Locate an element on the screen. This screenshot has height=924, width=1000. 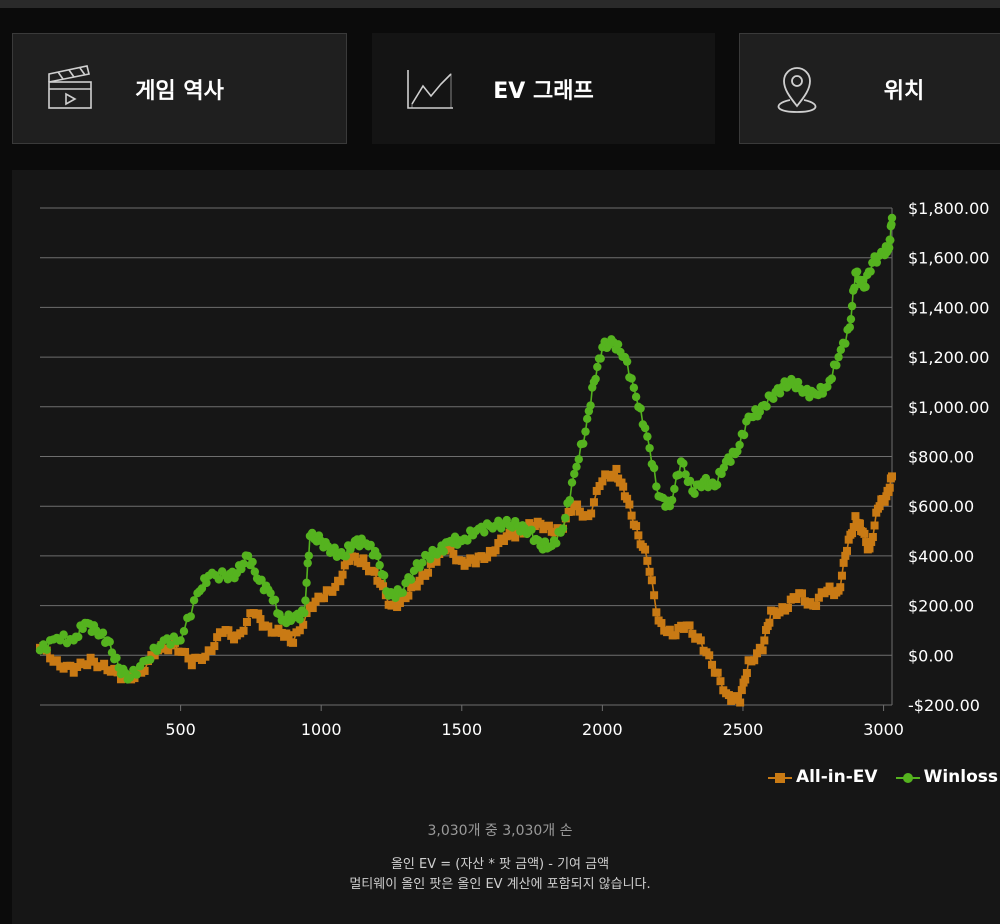
y-tick-label: $1,000.00 is located at coordinates (948, 407).